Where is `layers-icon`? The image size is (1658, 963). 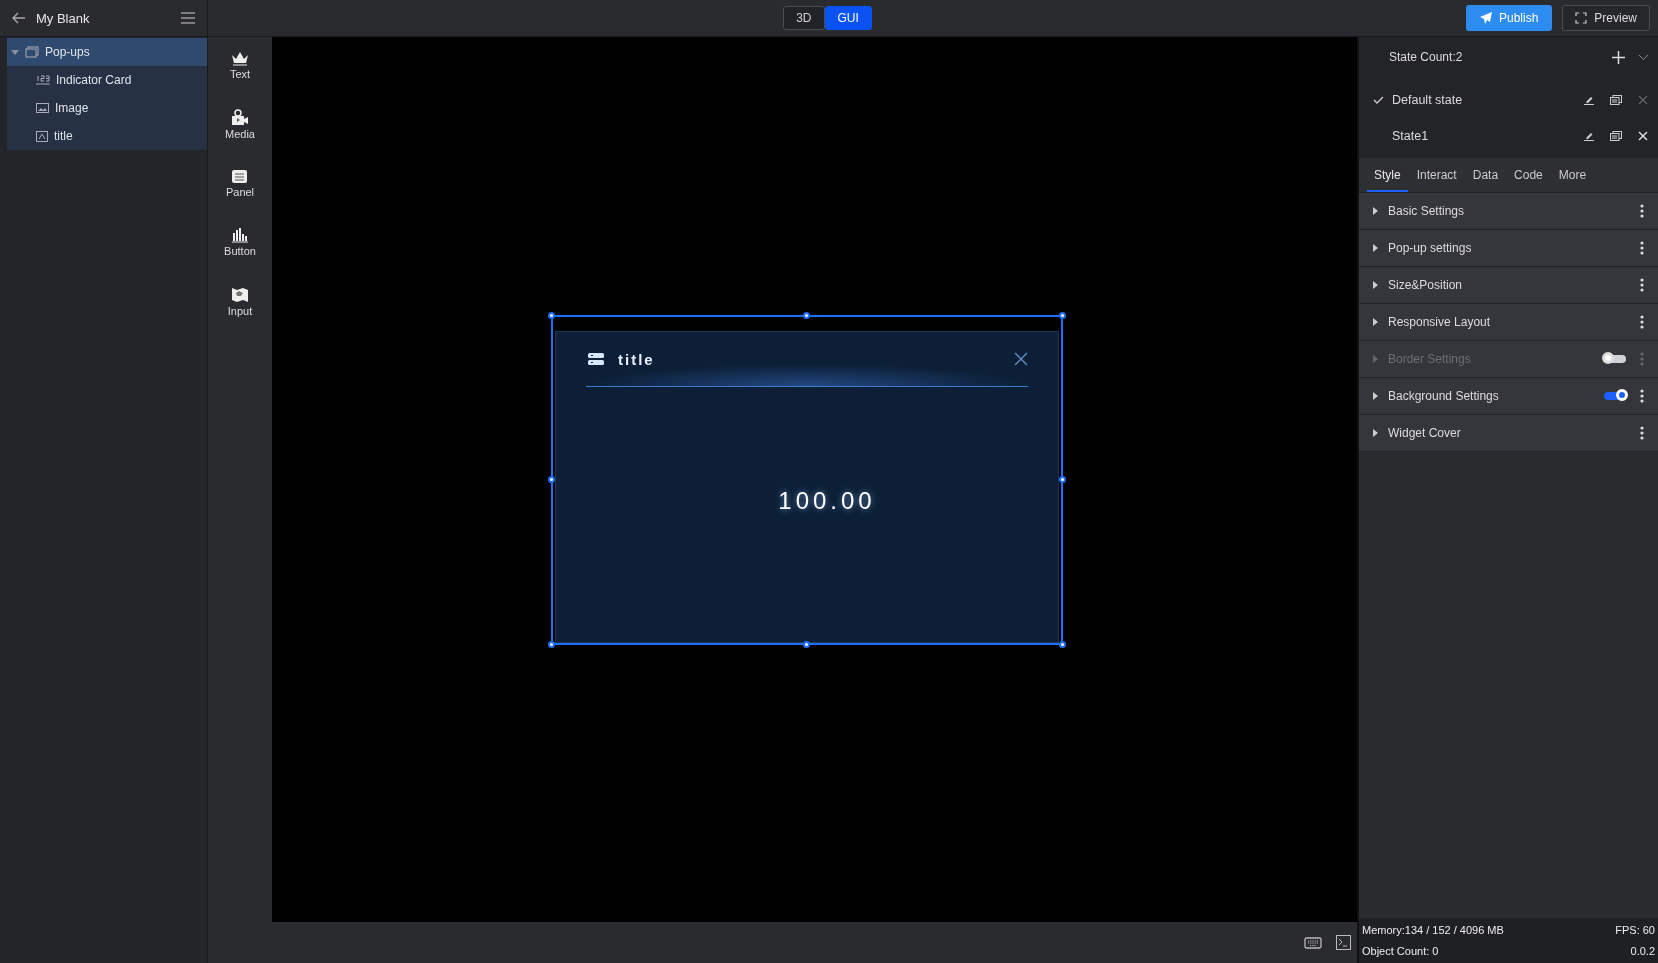
layers-icon is located at coordinates (32, 52).